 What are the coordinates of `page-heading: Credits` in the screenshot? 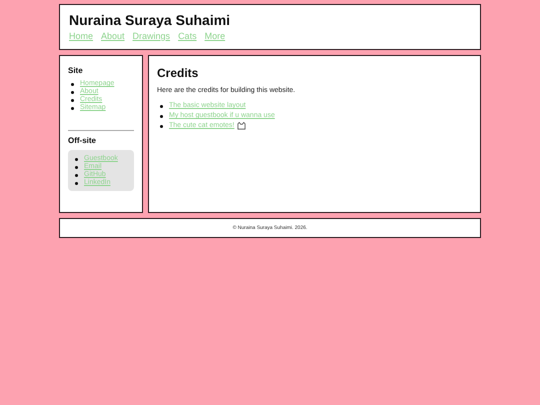 It's located at (178, 73).